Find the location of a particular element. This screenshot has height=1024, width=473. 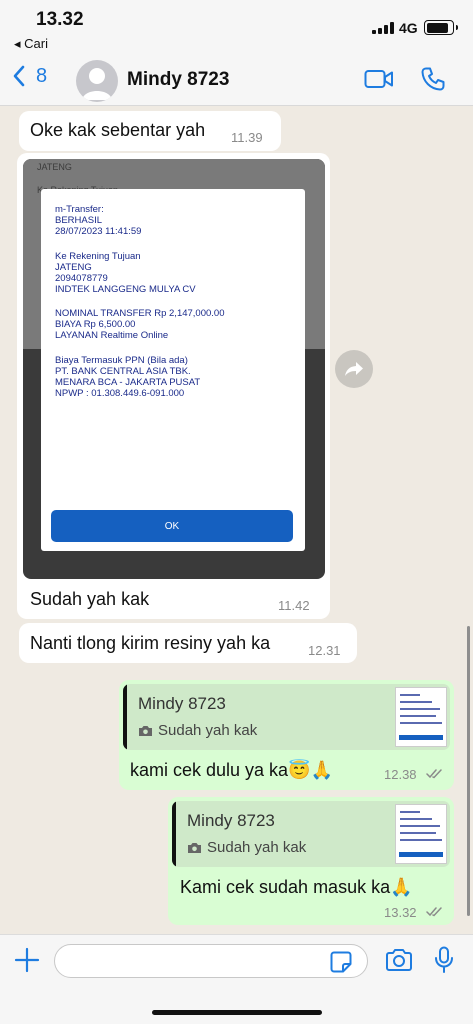

image-caption: Sudah yah kak is located at coordinates (90, 599).